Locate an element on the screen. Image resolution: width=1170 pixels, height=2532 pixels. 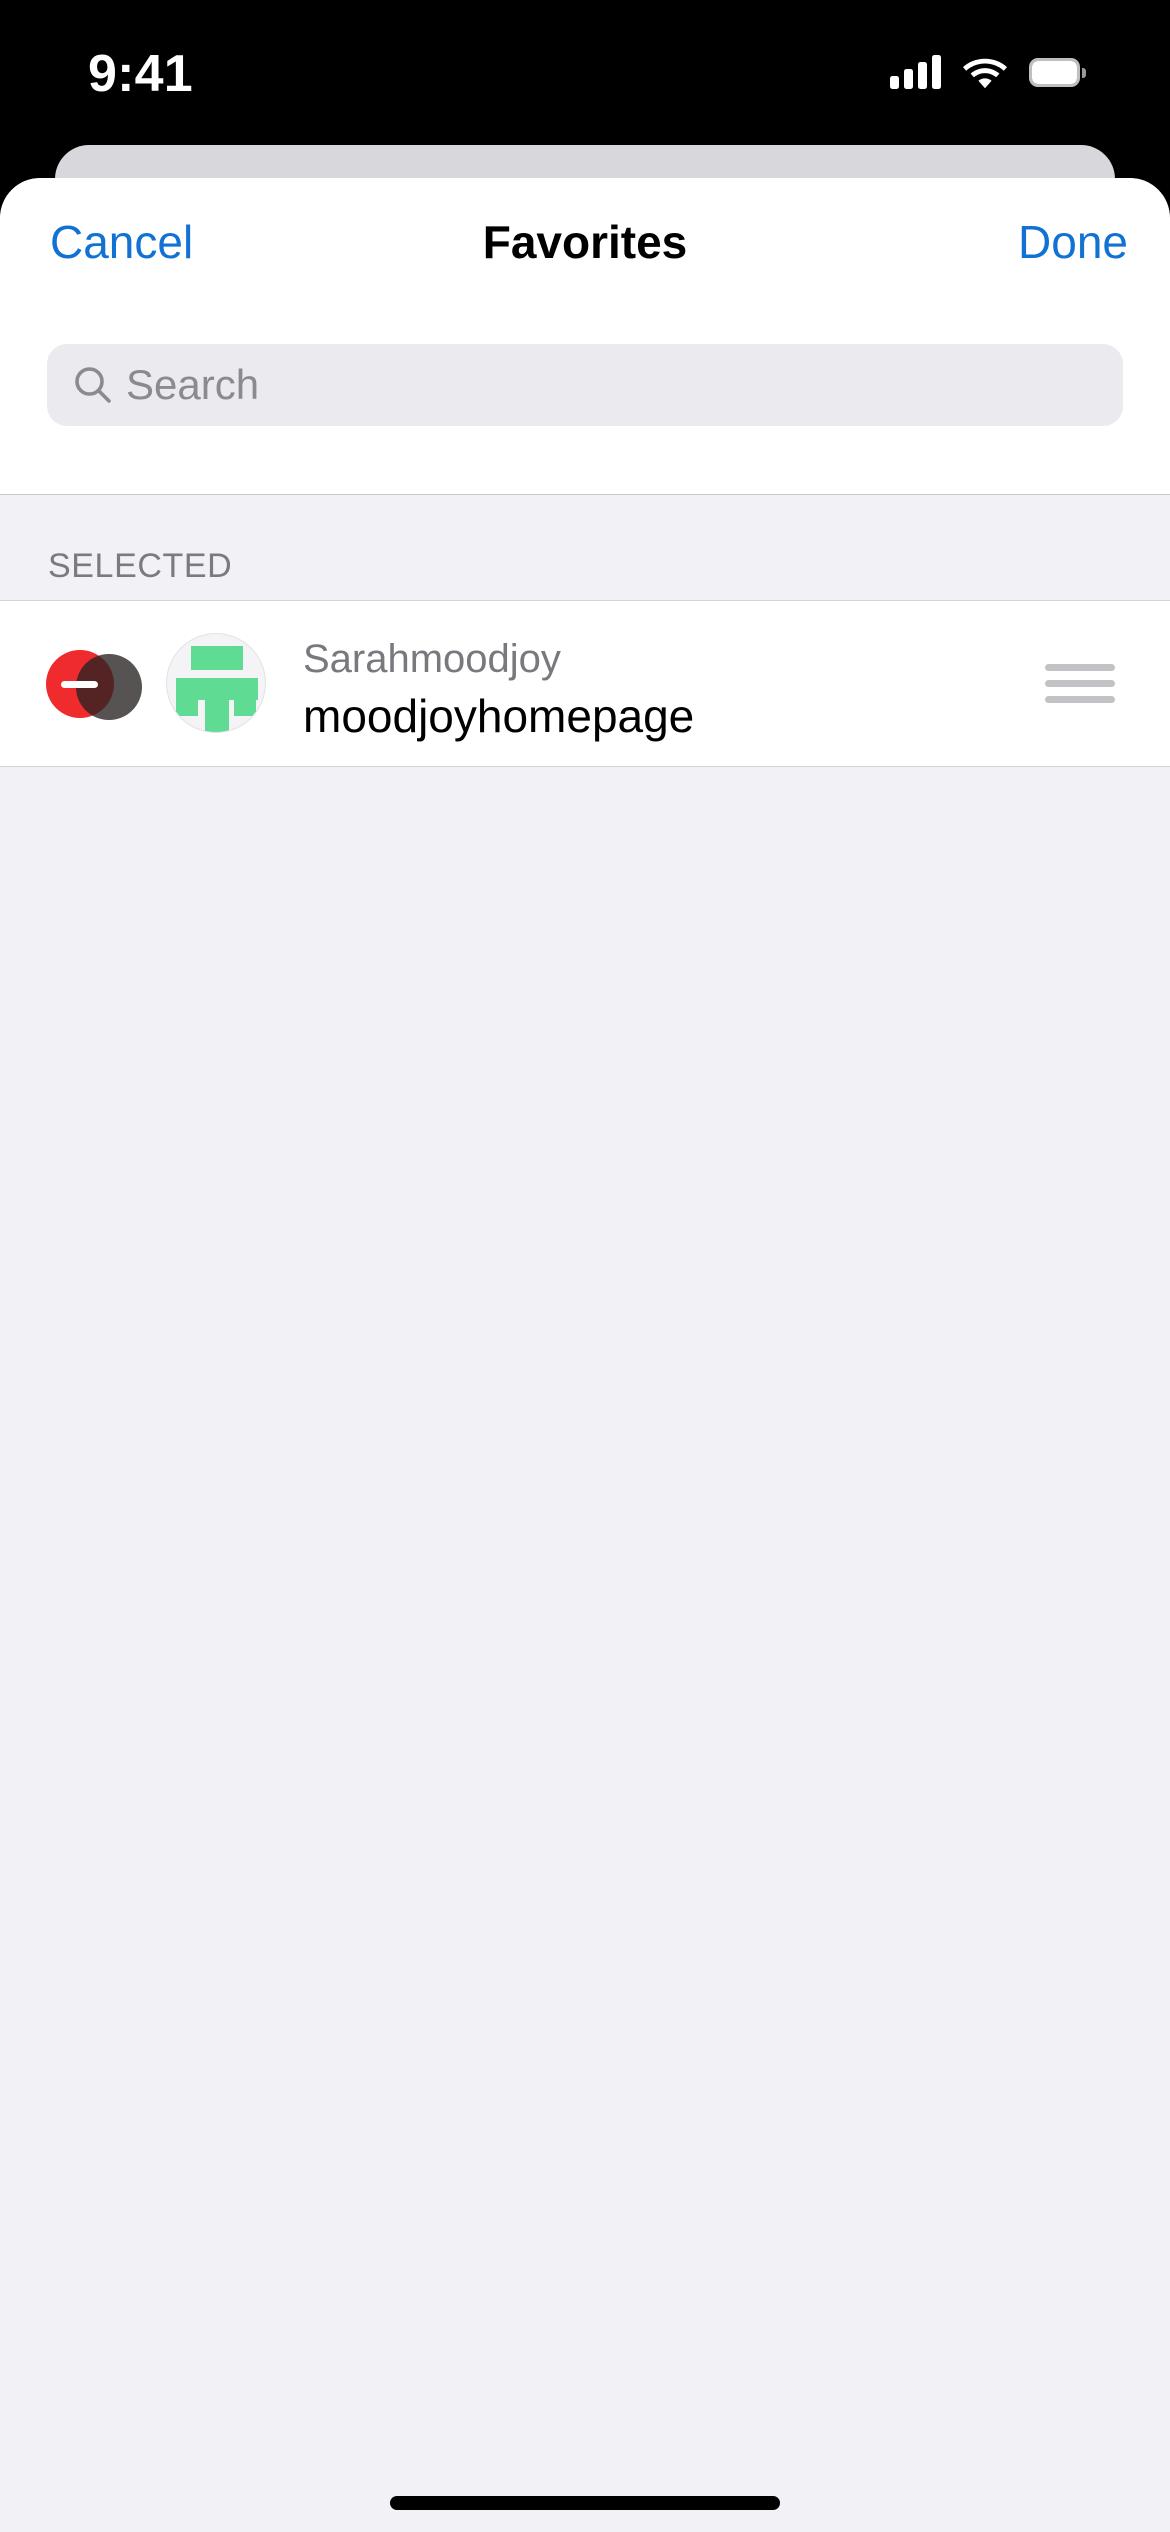
status-bar-icons is located at coordinates (988, 72).